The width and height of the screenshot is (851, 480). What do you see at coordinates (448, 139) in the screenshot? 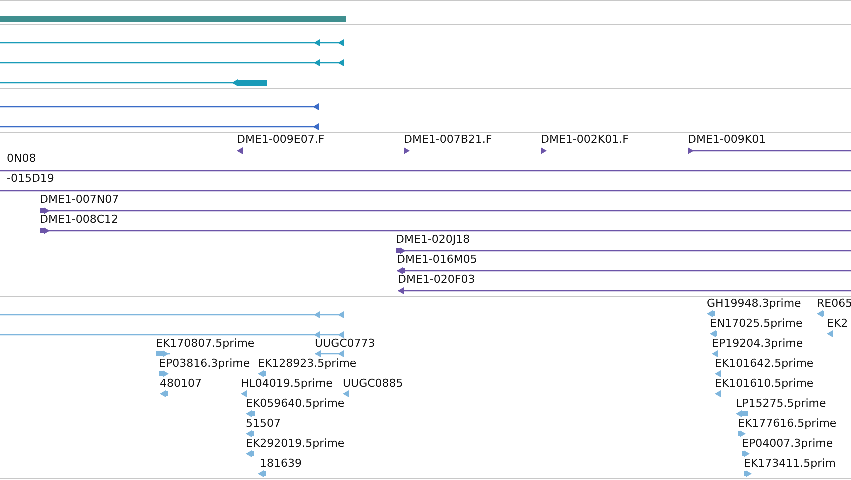
I see `feature-label: DME1-007B21.F` at bounding box center [448, 139].